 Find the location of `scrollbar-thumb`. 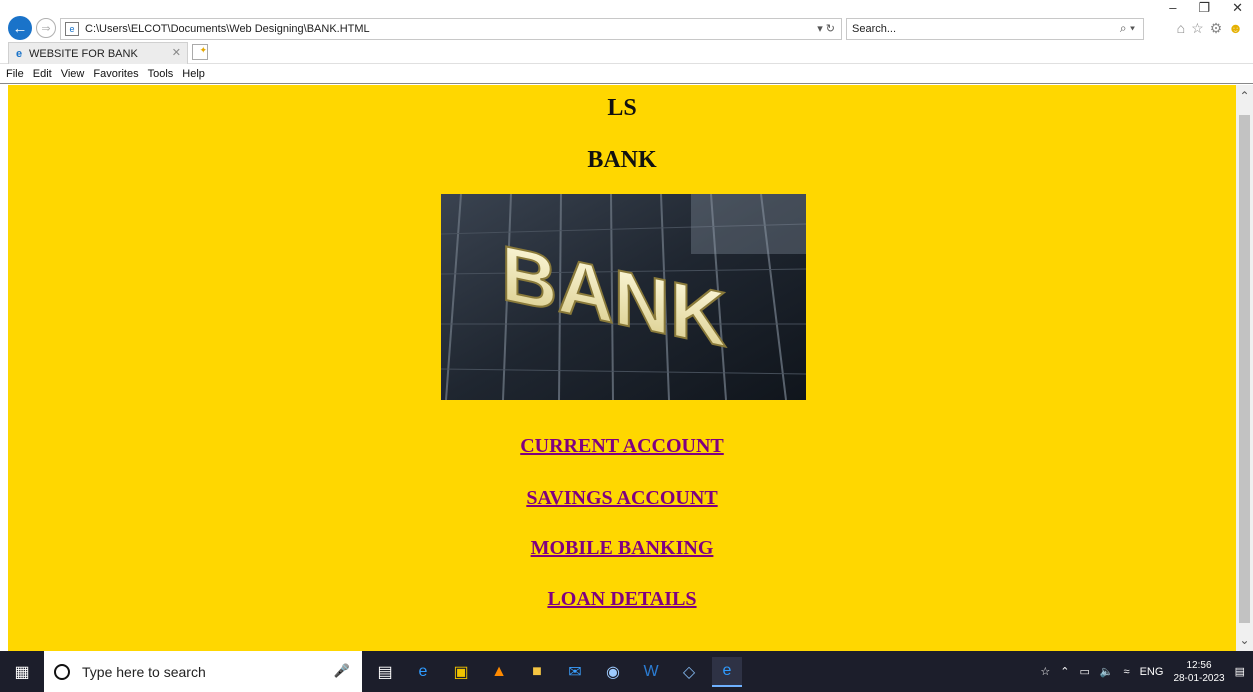

scrollbar-thumb is located at coordinates (1244, 369).